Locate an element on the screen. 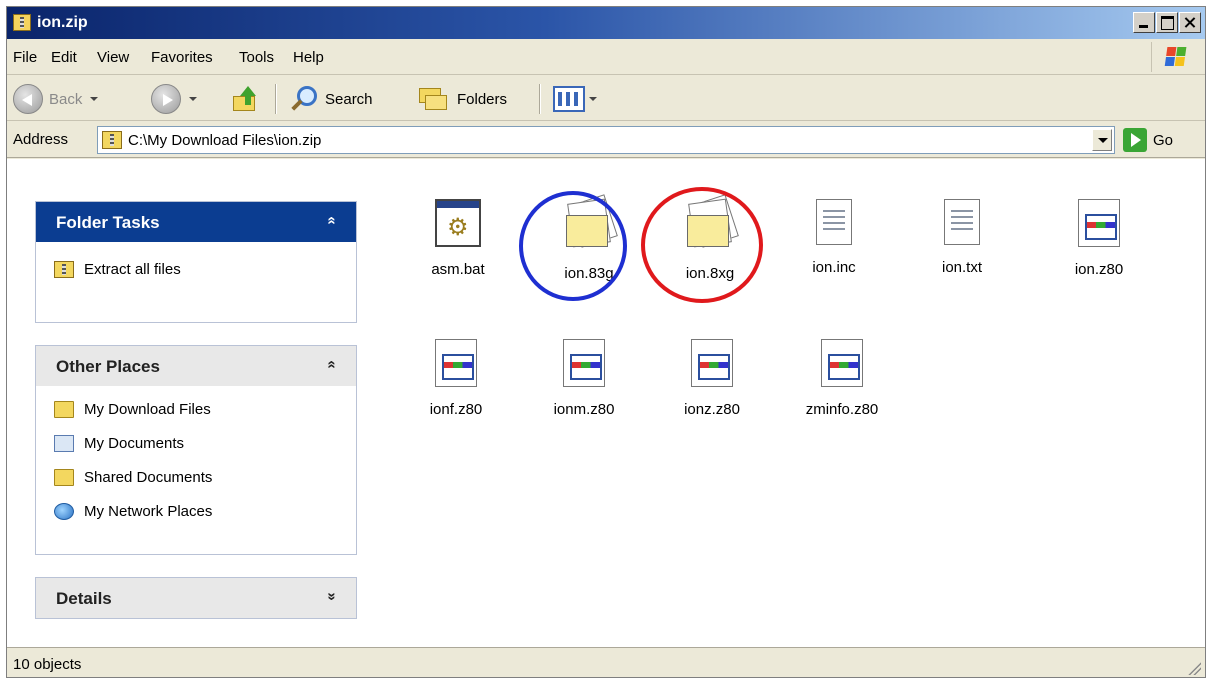 Image resolution: width=1212 pixels, height=684 pixels. up-folder-button is located at coordinates (245, 99).